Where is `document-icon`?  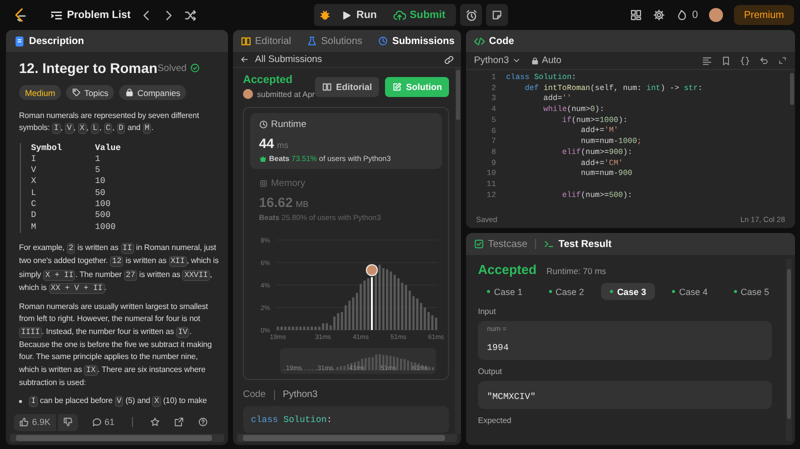
document-icon is located at coordinates (19, 41).